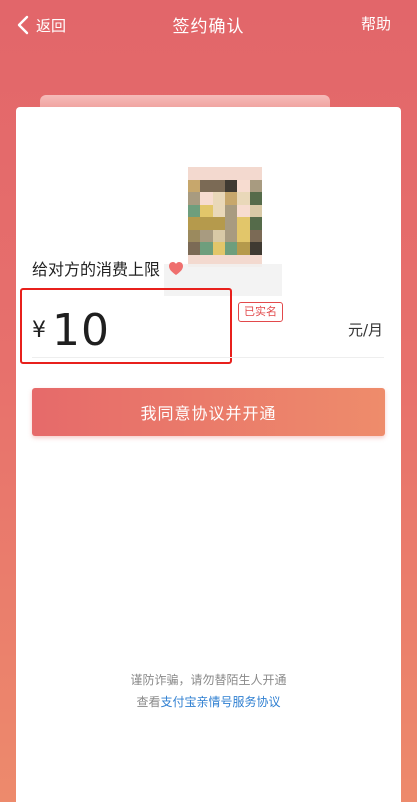  What do you see at coordinates (176, 268) in the screenshot?
I see `heart-icon` at bounding box center [176, 268].